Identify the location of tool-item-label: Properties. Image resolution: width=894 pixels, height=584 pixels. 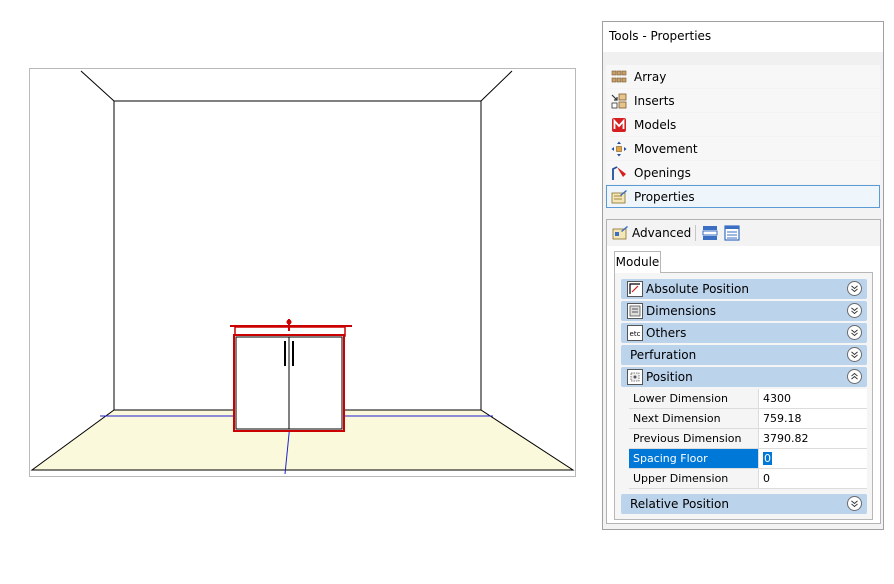
(664, 197).